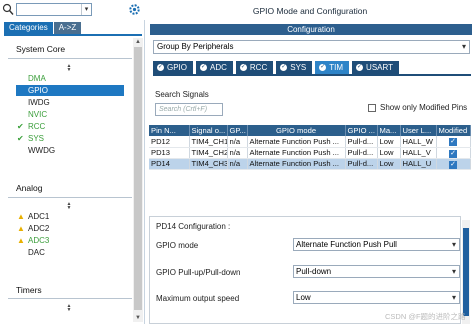 This screenshot has width=474, height=324. Describe the element at coordinates (29, 290) in the screenshot. I see `category-timers: Timers` at that location.